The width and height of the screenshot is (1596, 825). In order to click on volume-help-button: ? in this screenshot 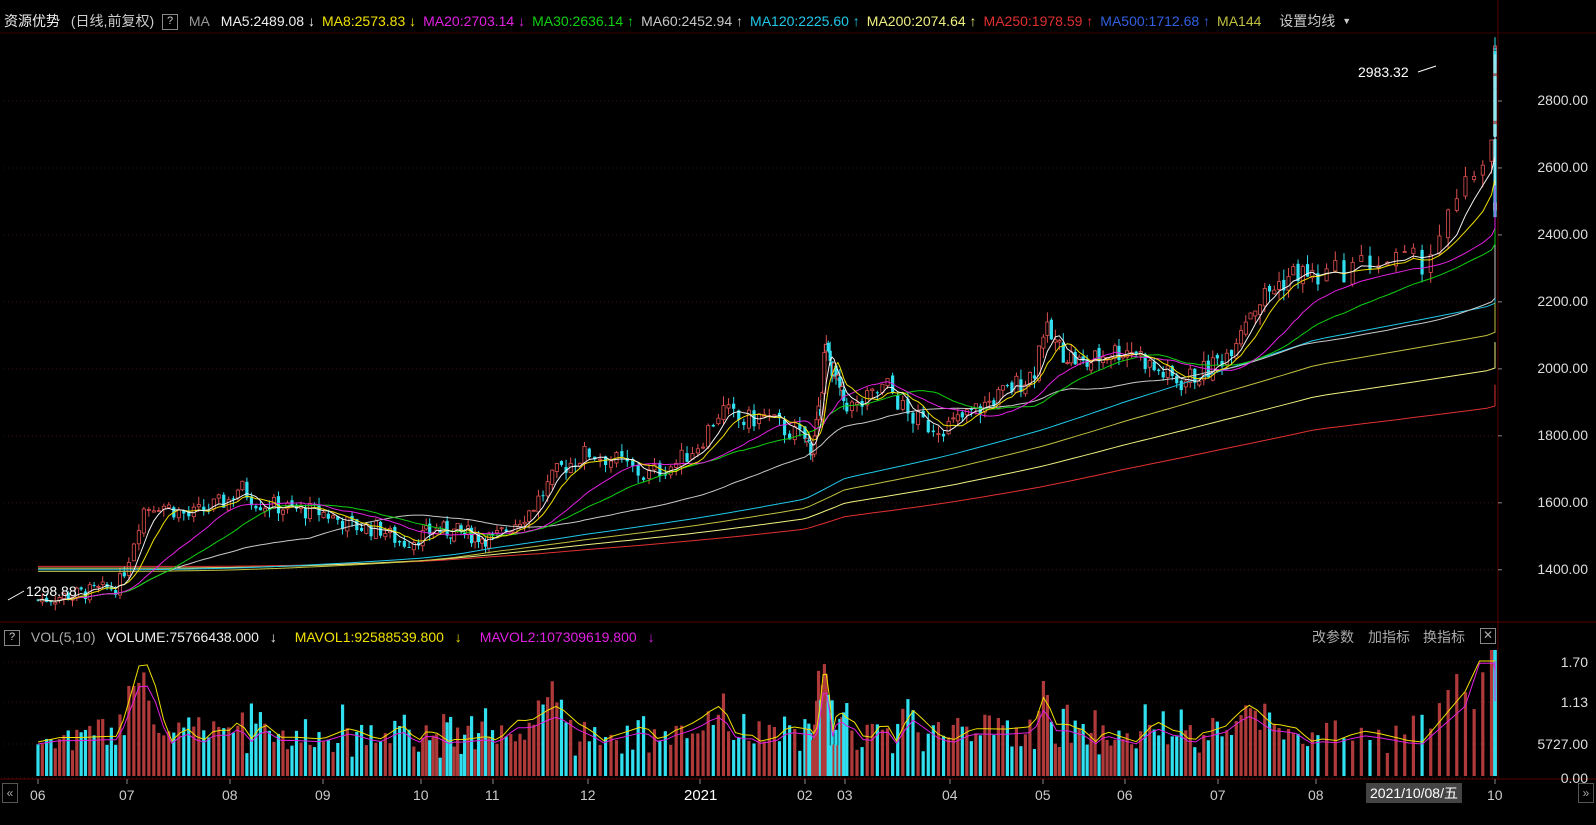, I will do `click(12, 638)`.